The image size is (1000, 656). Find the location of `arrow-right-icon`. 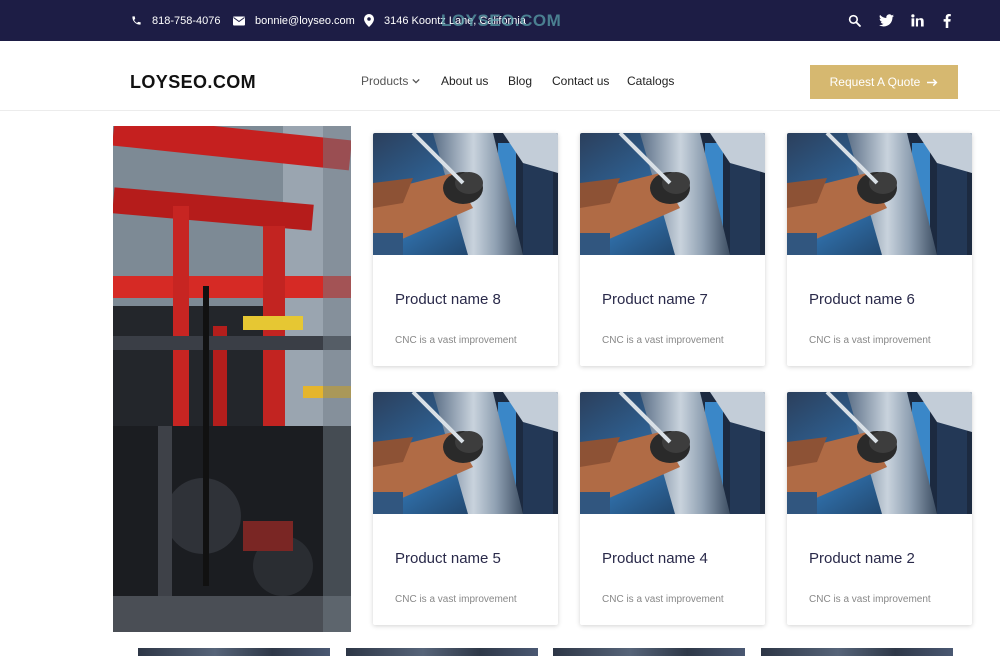

arrow-right-icon is located at coordinates (932, 82).